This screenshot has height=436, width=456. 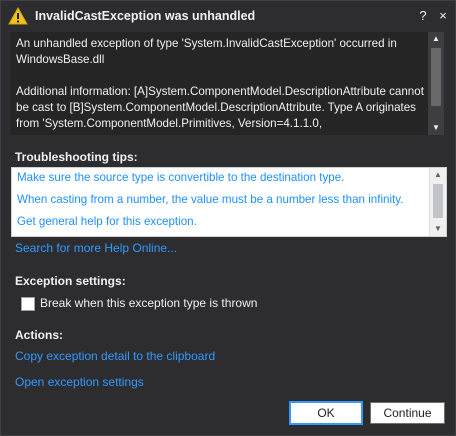 What do you see at coordinates (28, 304) in the screenshot?
I see `break-on-exception-checkbox` at bounding box center [28, 304].